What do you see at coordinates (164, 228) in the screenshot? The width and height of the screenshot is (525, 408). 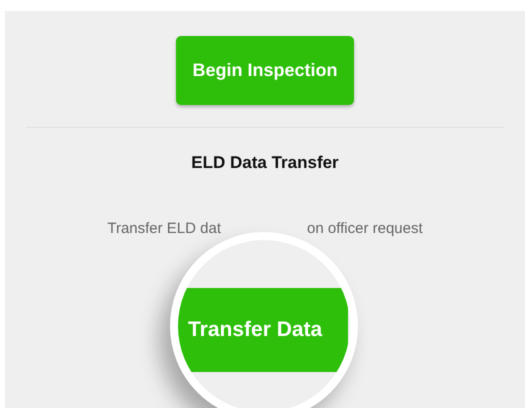 I see `section-description: Transfer ELD dat` at bounding box center [164, 228].